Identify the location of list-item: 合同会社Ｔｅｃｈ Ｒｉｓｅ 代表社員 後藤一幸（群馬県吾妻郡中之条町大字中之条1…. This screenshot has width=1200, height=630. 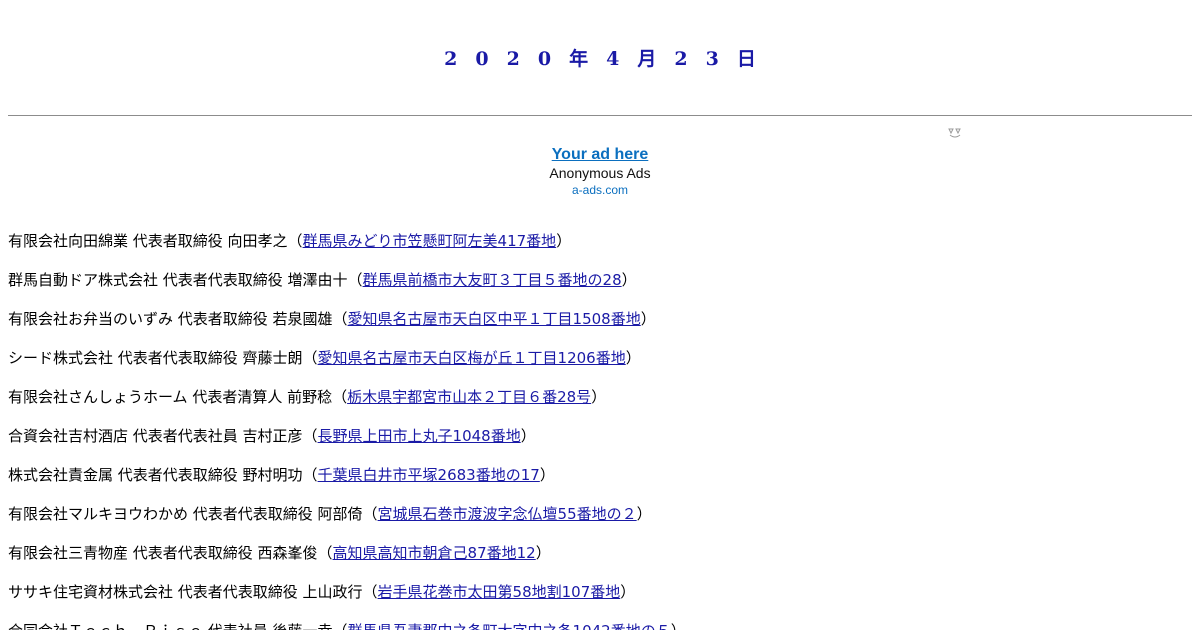
(600, 621).